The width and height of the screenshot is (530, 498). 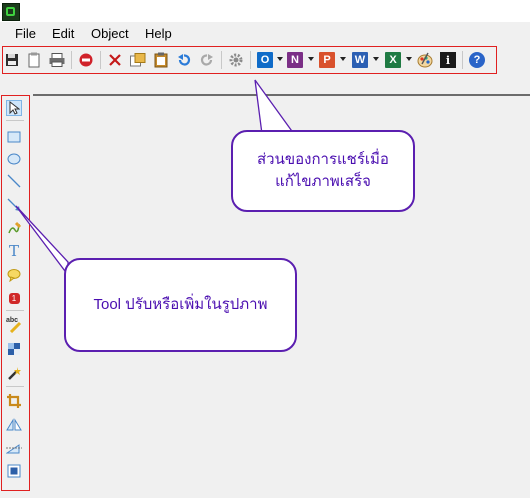 I want to click on text-tool-glyph: T, so click(x=13, y=251).